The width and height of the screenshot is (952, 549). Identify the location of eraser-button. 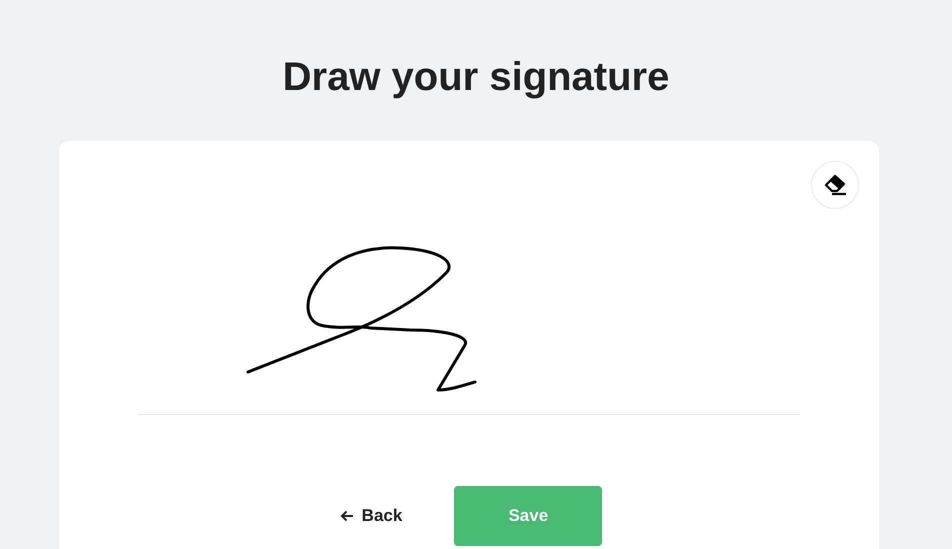
(835, 185).